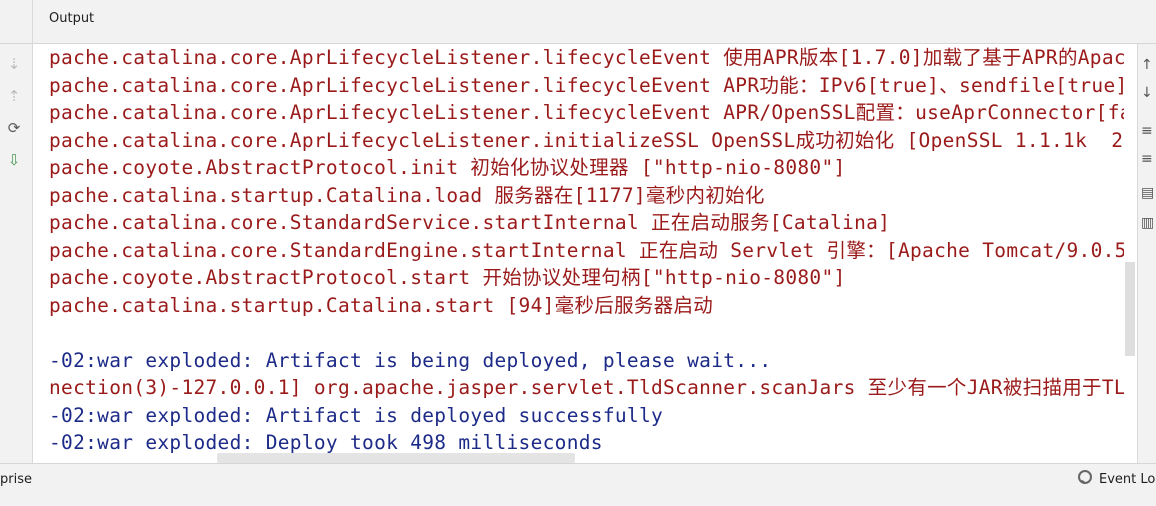 The height and width of the screenshot is (506, 1156). Describe the element at coordinates (396, 458) in the screenshot. I see `horizontal-scrollbar-thumb` at that location.